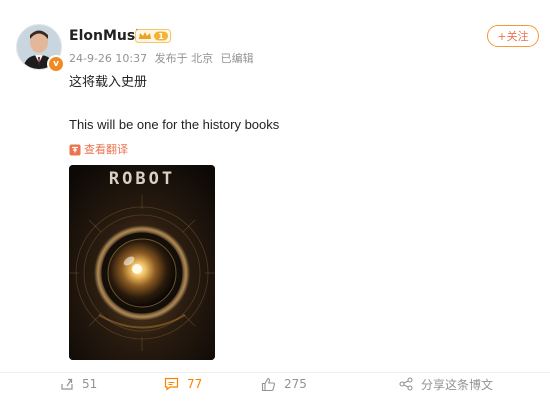 The height and width of the screenshot is (410, 550). I want to click on post-edited: 已编辑, so click(237, 58).